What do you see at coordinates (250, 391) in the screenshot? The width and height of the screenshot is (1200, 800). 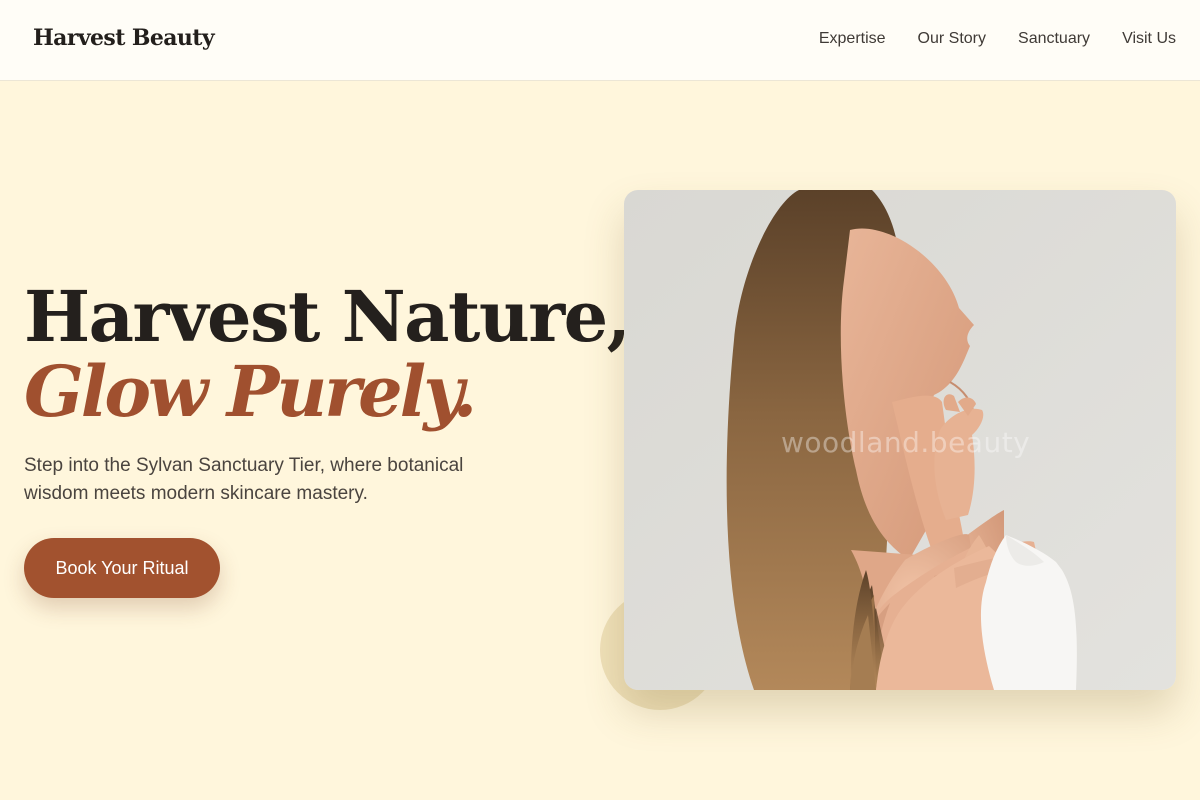 I see `hero-accent-title: Glow Purely.` at bounding box center [250, 391].